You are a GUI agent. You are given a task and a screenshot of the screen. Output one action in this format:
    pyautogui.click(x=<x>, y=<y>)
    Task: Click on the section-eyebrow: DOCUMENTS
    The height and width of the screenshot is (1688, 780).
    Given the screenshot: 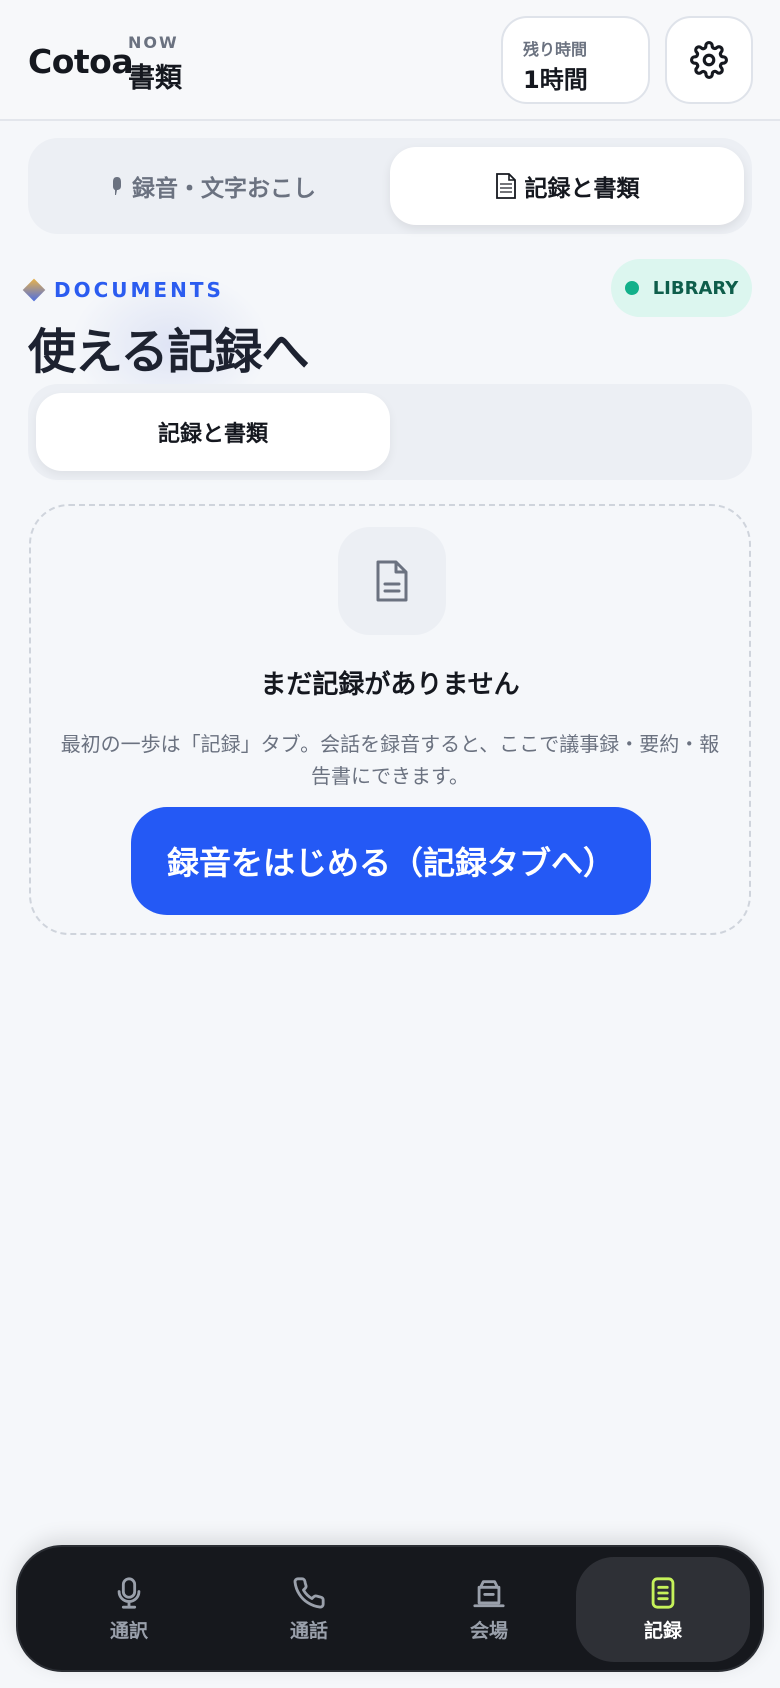 What is the action you would take?
    pyautogui.click(x=123, y=290)
    